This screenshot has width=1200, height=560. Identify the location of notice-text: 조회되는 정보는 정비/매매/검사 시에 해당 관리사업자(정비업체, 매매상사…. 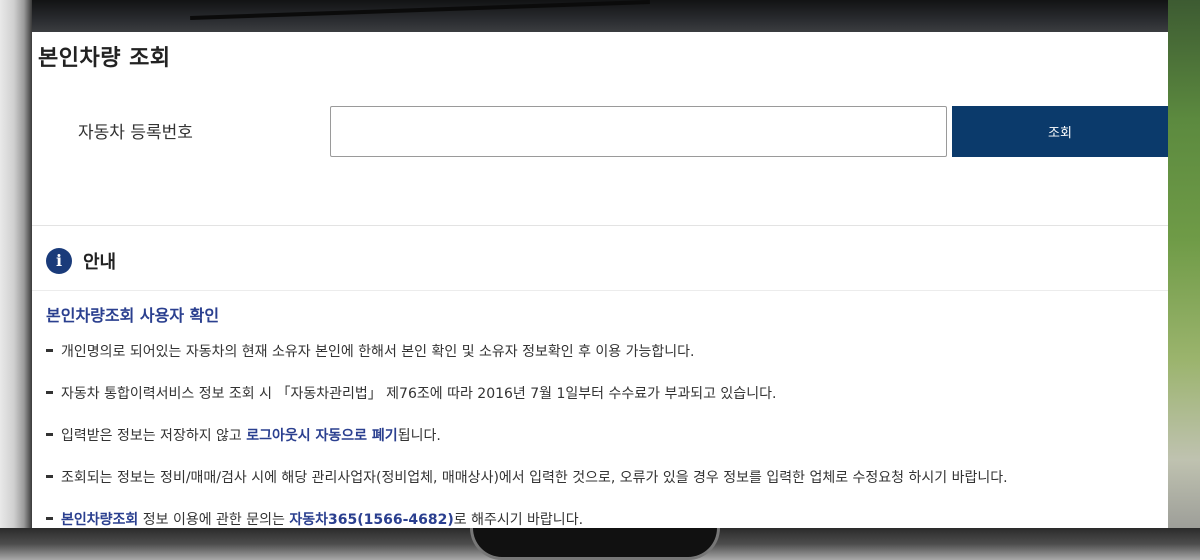
(534, 478).